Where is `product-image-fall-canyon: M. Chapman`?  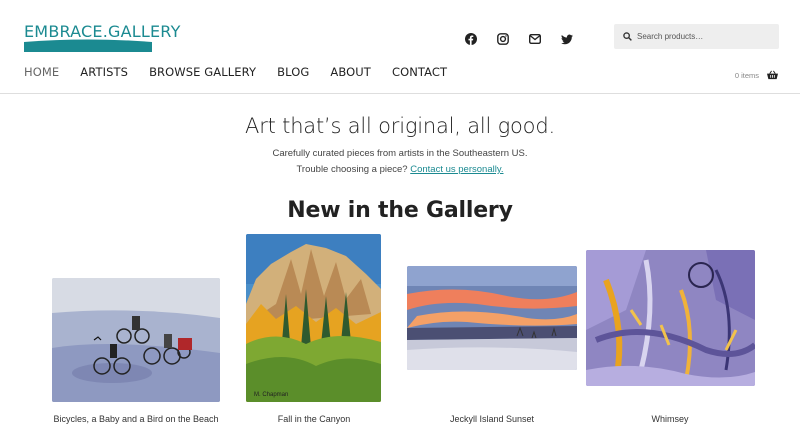 product-image-fall-canyon: M. Chapman is located at coordinates (313, 318).